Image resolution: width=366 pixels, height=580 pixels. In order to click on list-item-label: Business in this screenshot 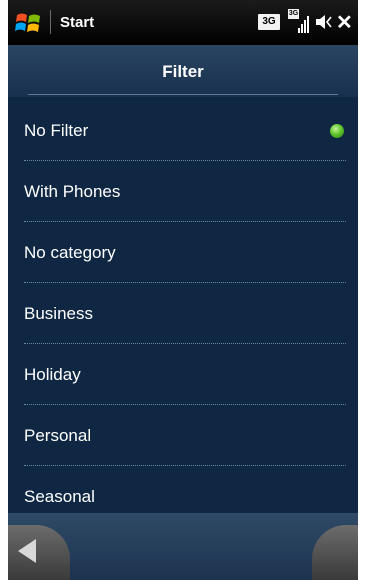, I will do `click(58, 313)`.